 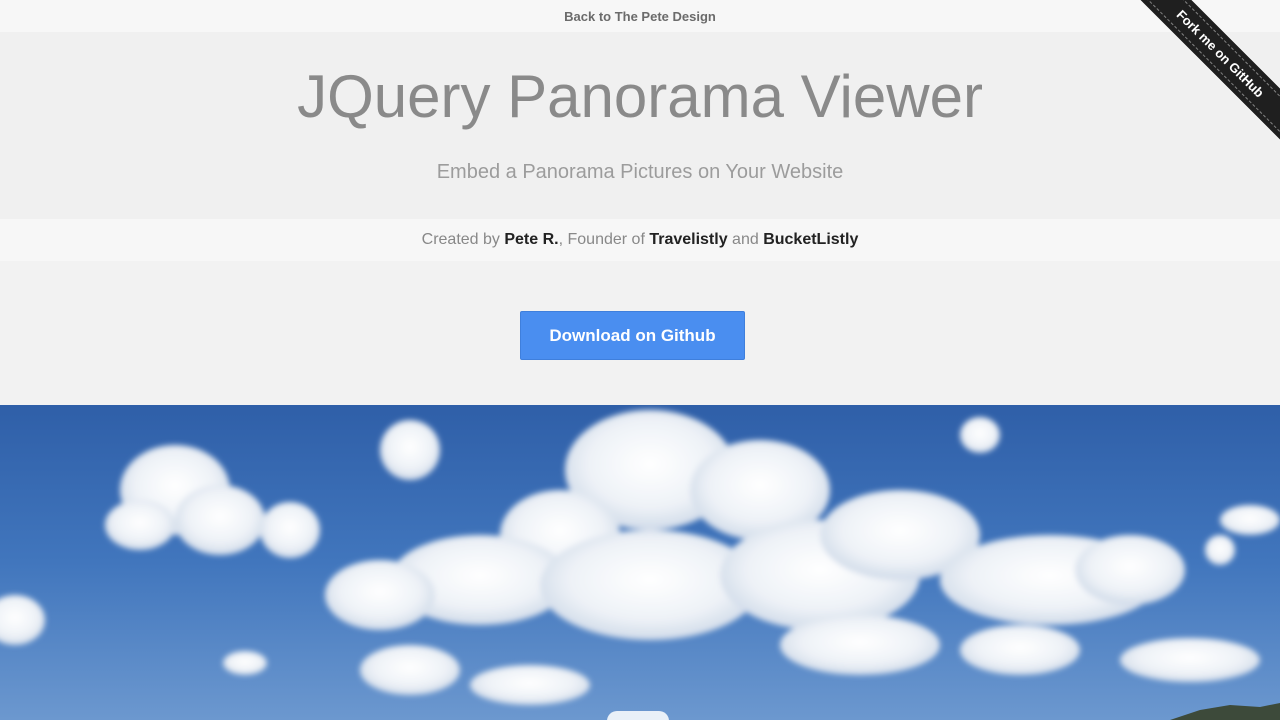 I want to click on pano-control-icon, so click(x=638, y=715).